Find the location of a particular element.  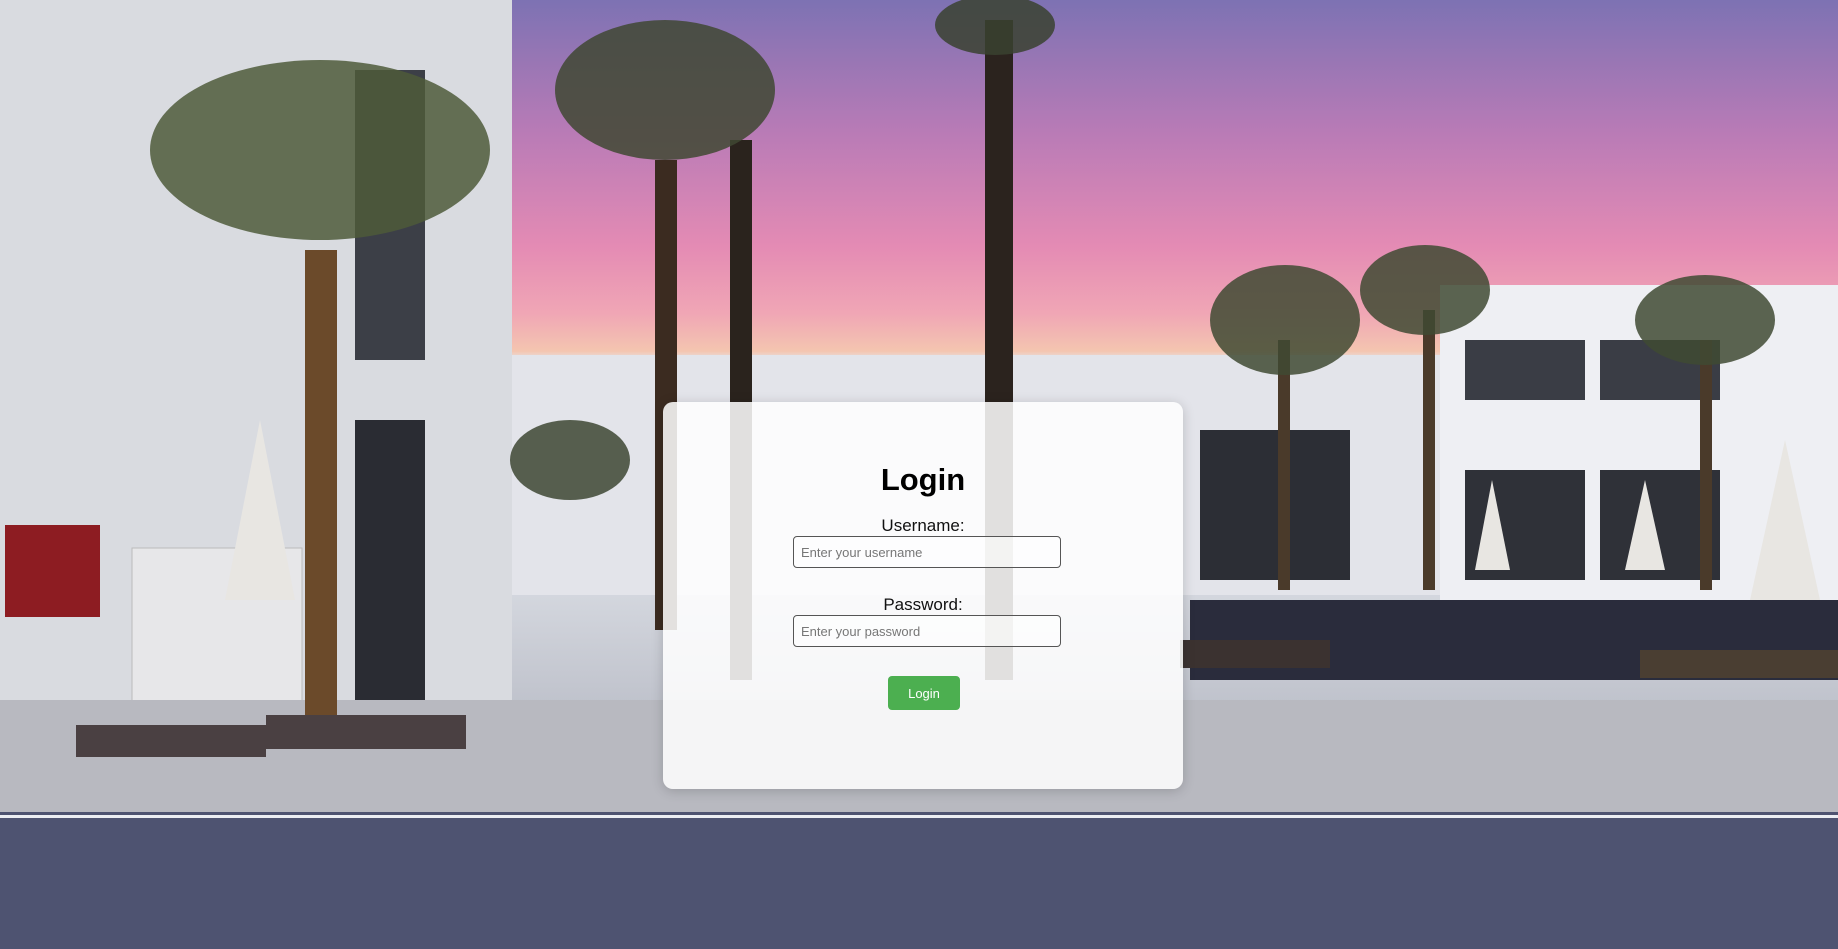

login-card: Login Username: Password: Login is located at coordinates (923, 595).